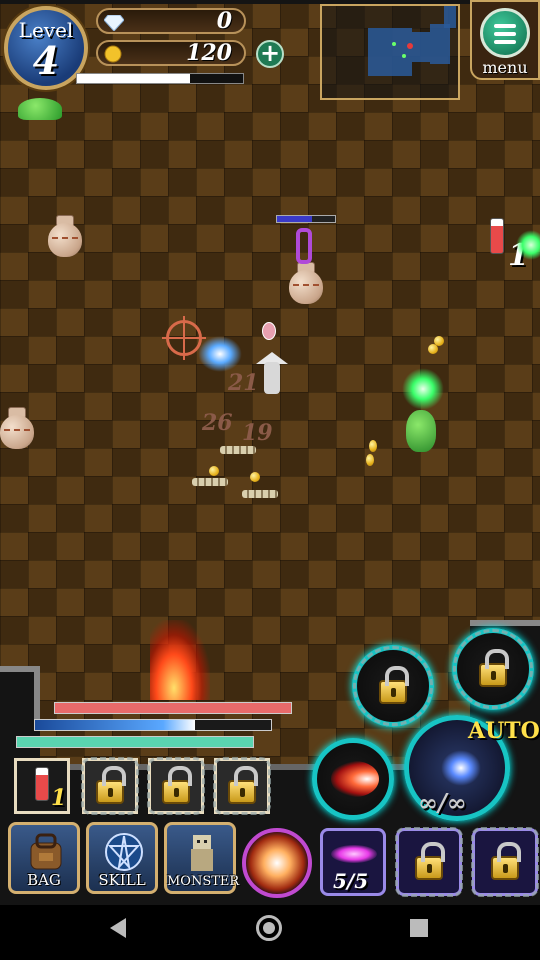 The image size is (540, 960). What do you see at coordinates (44, 880) in the screenshot?
I see `bag-label: BAG` at bounding box center [44, 880].